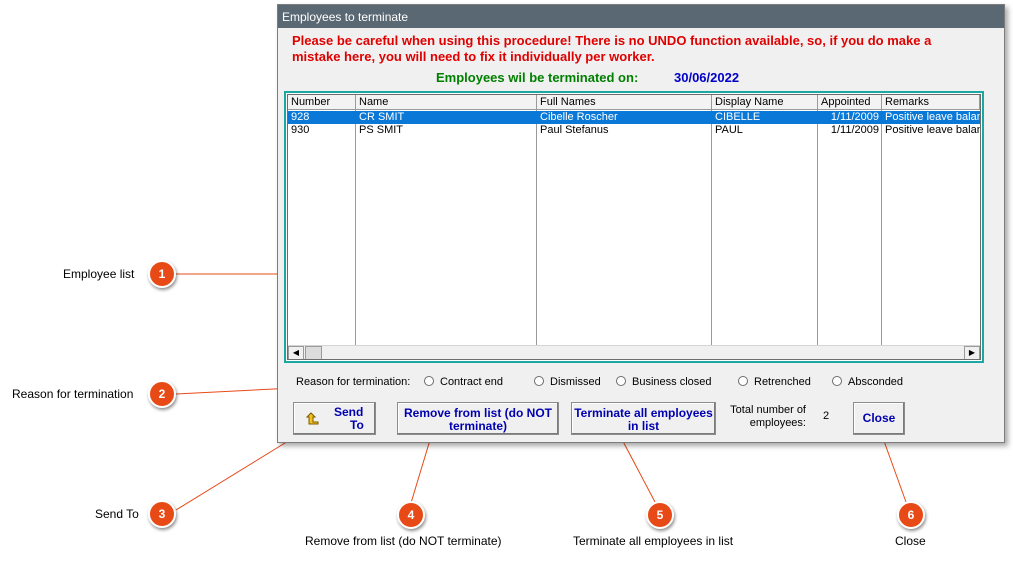  I want to click on callout-marker-5: 5, so click(660, 515).